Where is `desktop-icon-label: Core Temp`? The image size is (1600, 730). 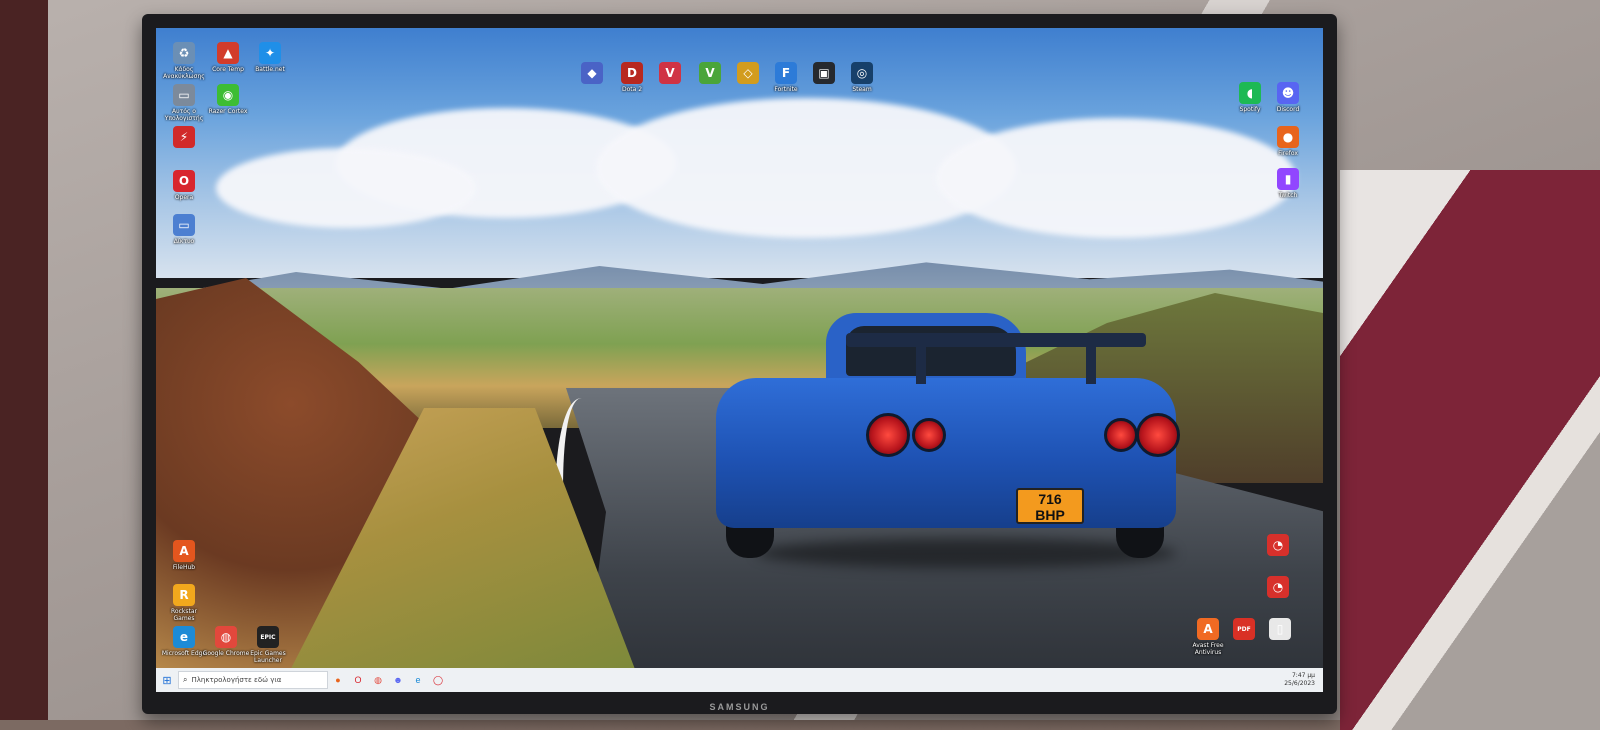 desktop-icon-label: Core Temp is located at coordinates (228, 69).